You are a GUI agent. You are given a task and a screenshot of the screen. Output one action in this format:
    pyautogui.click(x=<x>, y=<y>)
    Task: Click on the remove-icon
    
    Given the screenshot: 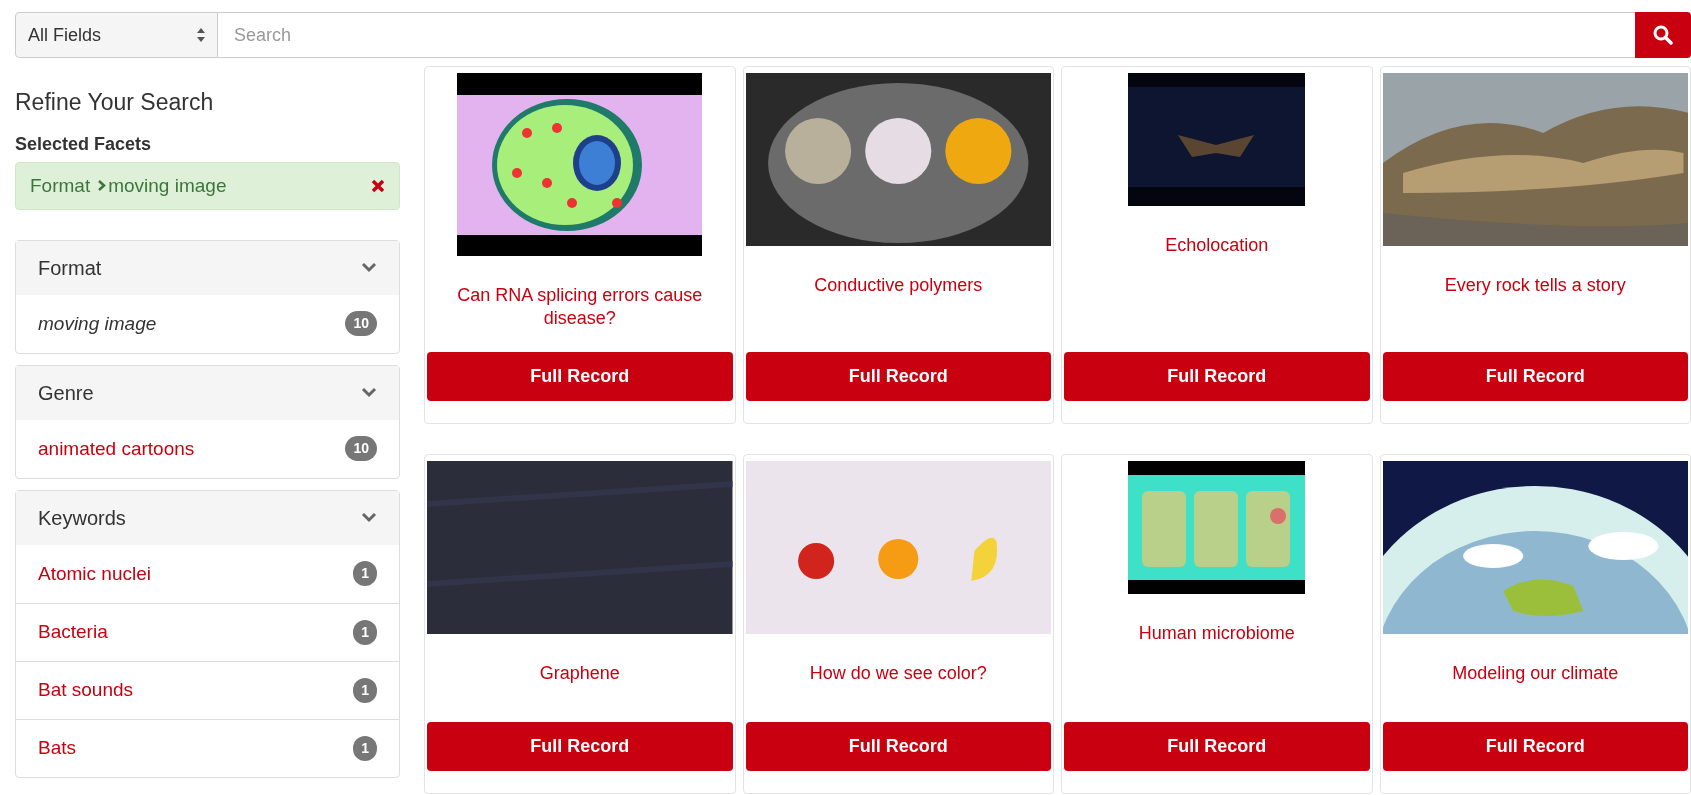 What is the action you would take?
    pyautogui.click(x=378, y=185)
    